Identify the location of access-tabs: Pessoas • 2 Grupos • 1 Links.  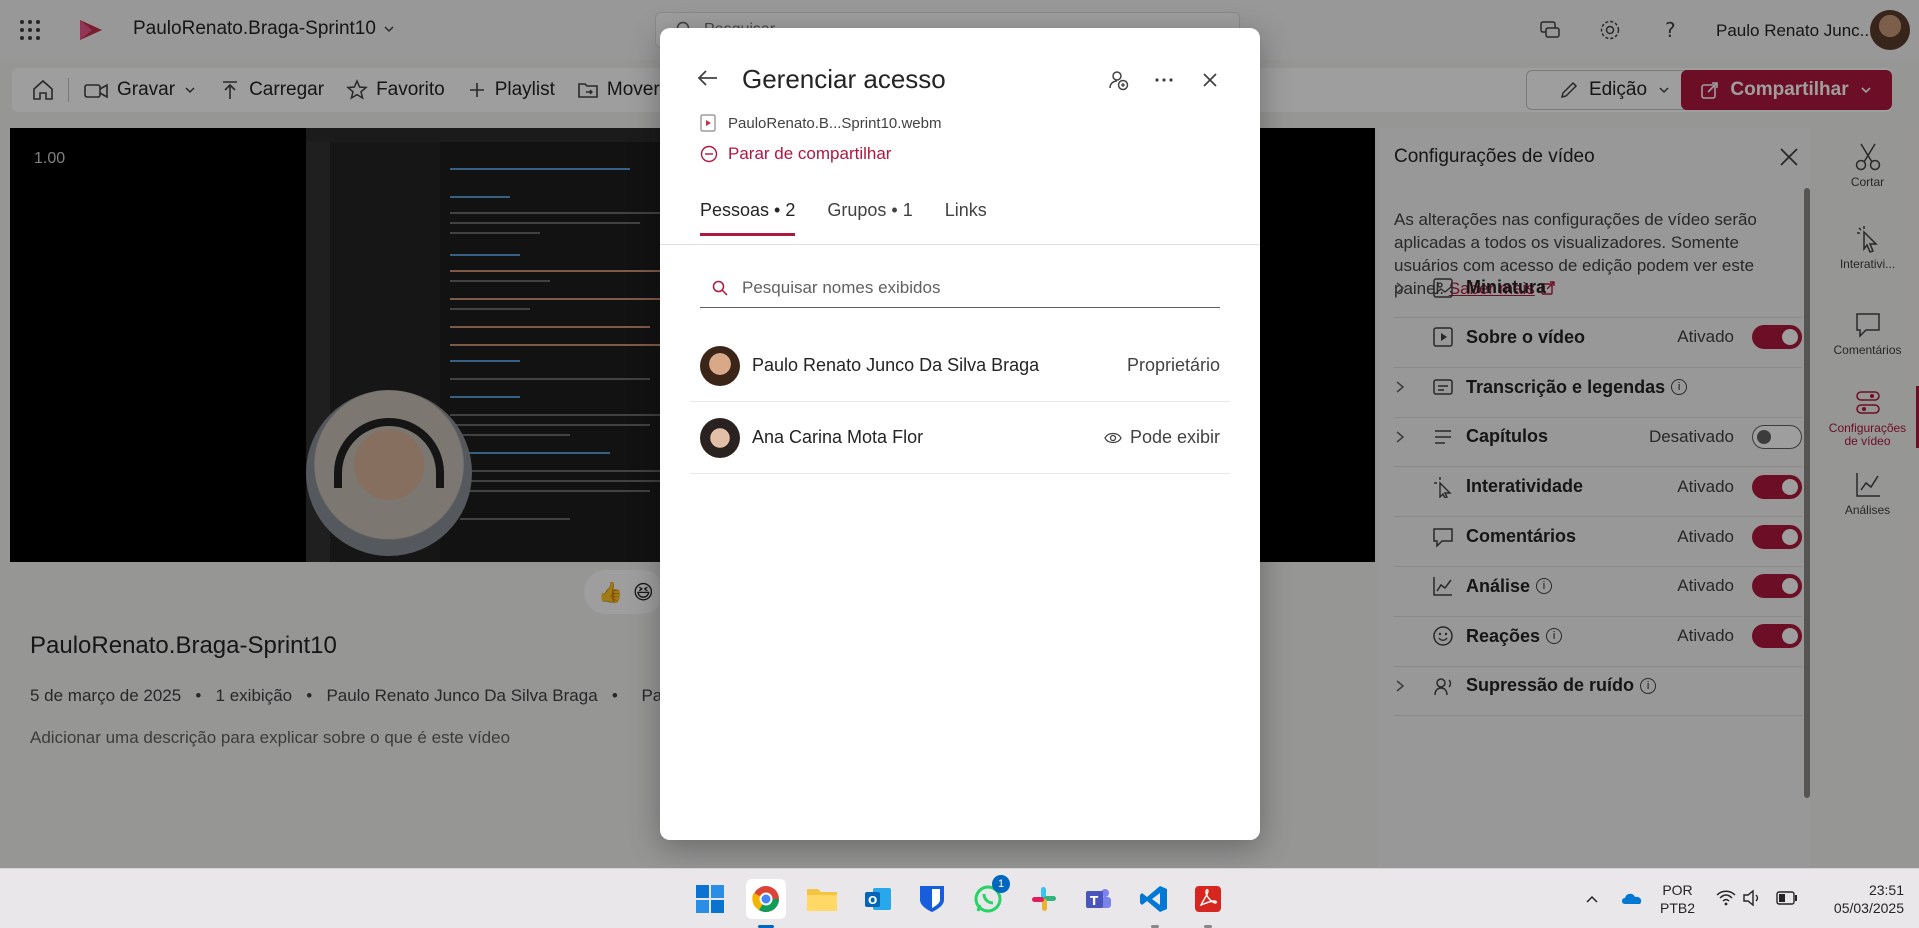
(843, 218).